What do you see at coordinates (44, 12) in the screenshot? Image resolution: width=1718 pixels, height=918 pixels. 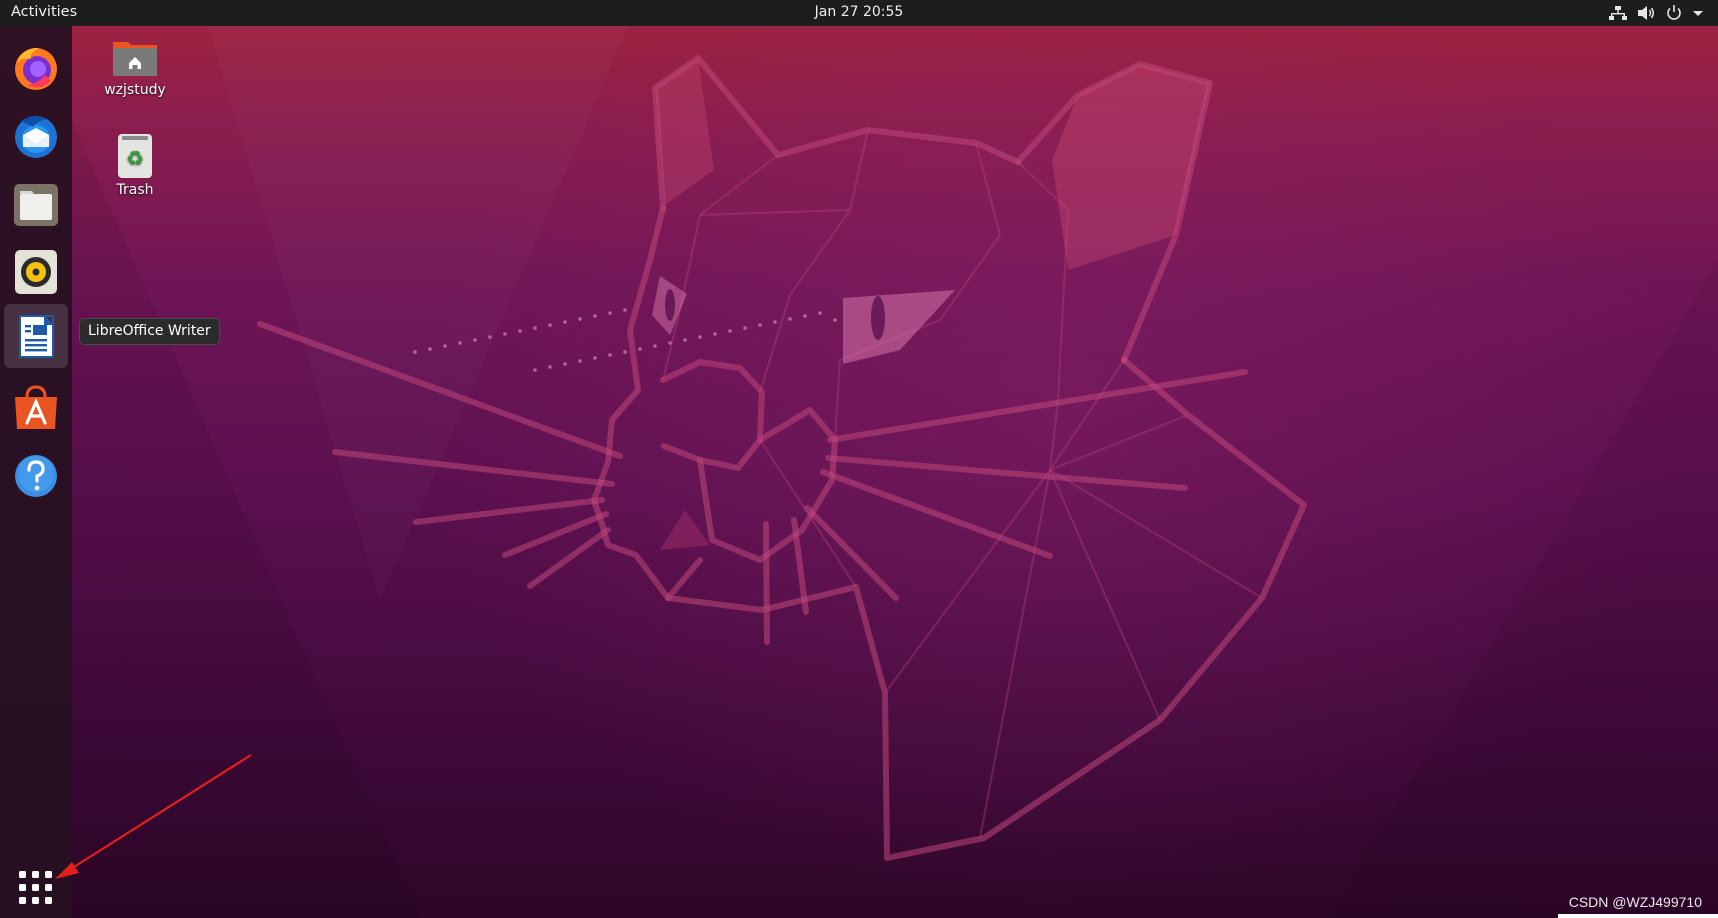 I see `activities-button: Activities` at bounding box center [44, 12].